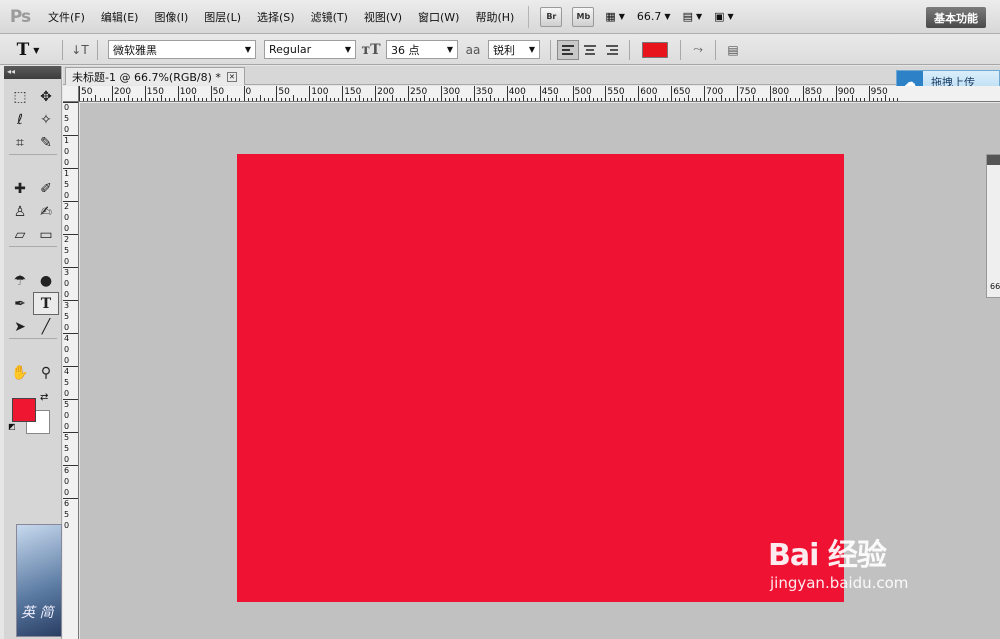 The width and height of the screenshot is (1000, 639). I want to click on bridge-button: Br, so click(551, 16).